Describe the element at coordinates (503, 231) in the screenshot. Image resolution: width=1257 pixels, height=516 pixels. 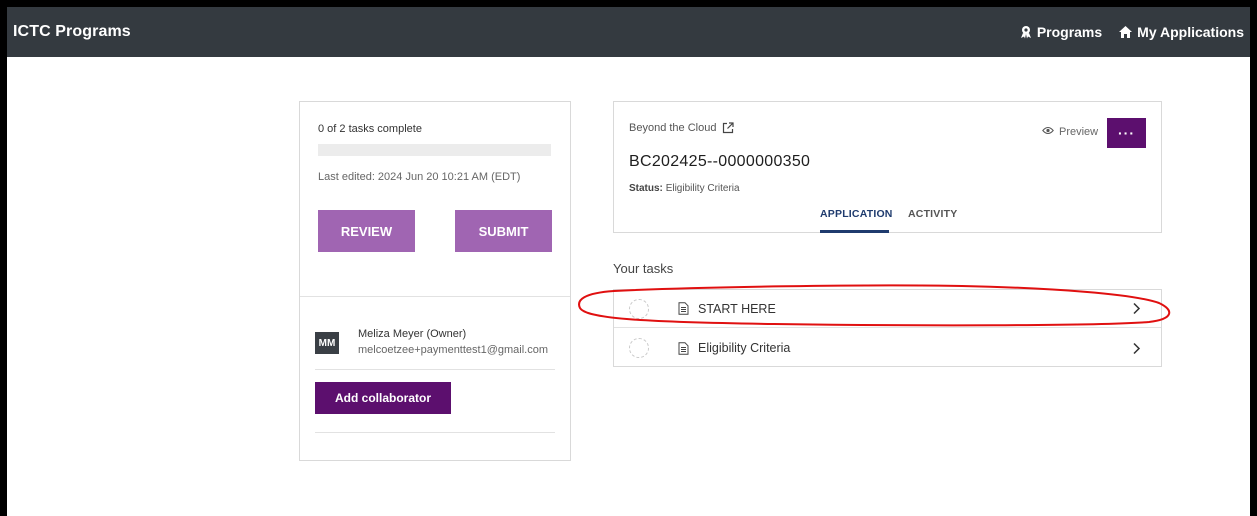
I see `submit-button: SUBMIT` at that location.